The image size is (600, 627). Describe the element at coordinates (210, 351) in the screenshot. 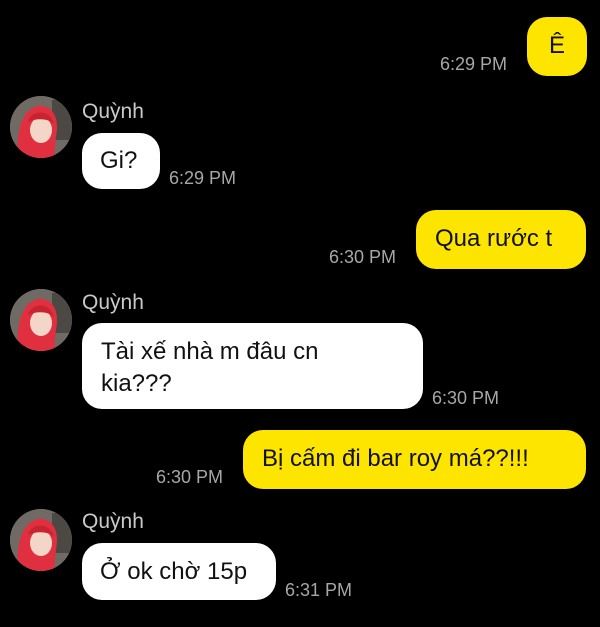

I see `message-text-line: Tài xế nhà m đâu cn` at that location.